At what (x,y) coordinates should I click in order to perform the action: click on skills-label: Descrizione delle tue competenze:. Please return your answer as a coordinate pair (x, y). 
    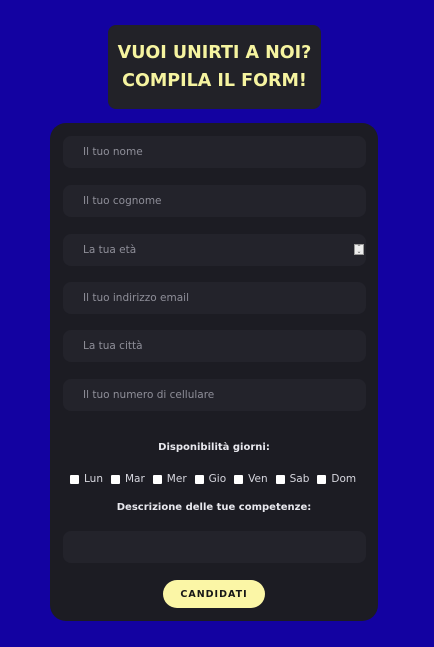
    Looking at the image, I should click on (214, 507).